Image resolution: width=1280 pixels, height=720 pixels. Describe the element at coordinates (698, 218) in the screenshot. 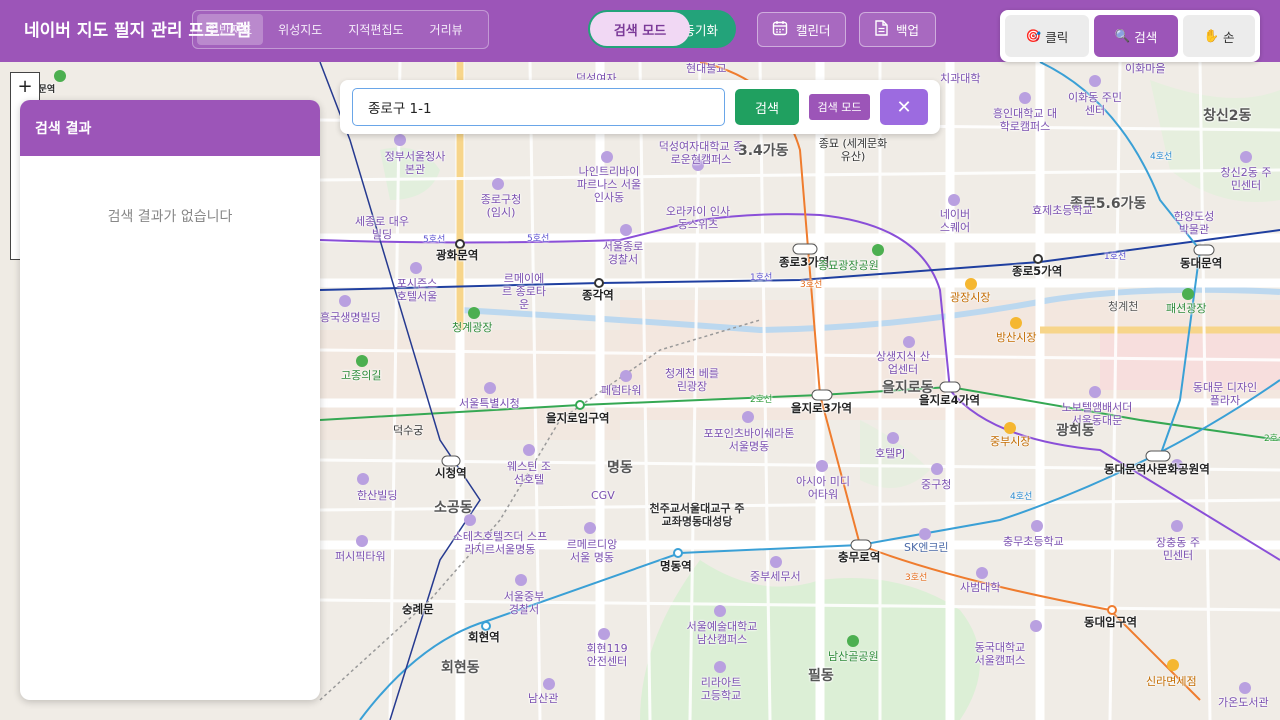

I see `map-label: 오라카이 인사동스위츠` at that location.